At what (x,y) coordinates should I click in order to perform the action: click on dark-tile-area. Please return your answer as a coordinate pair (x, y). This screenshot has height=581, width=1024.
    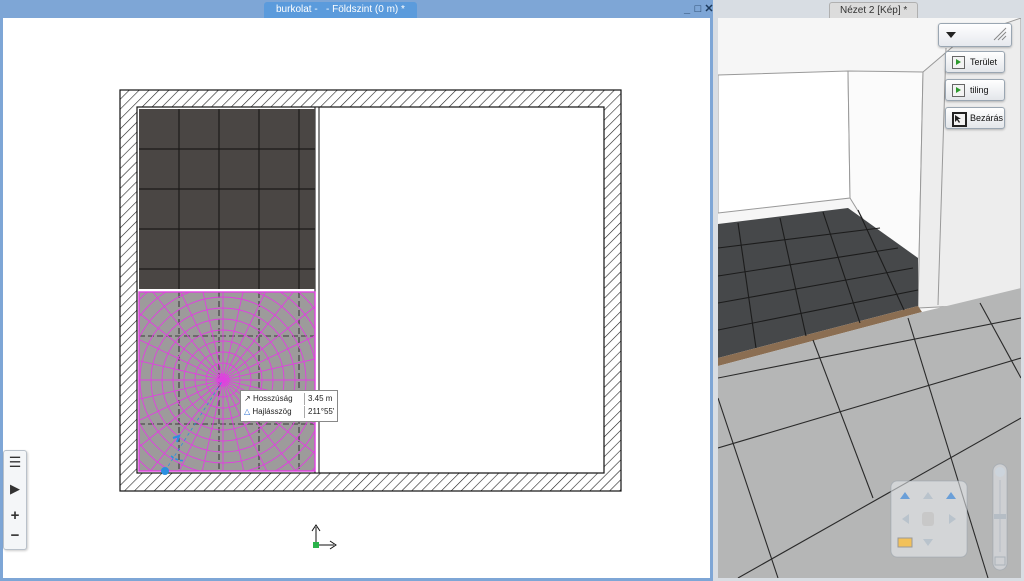
    Looking at the image, I should click on (227, 199).